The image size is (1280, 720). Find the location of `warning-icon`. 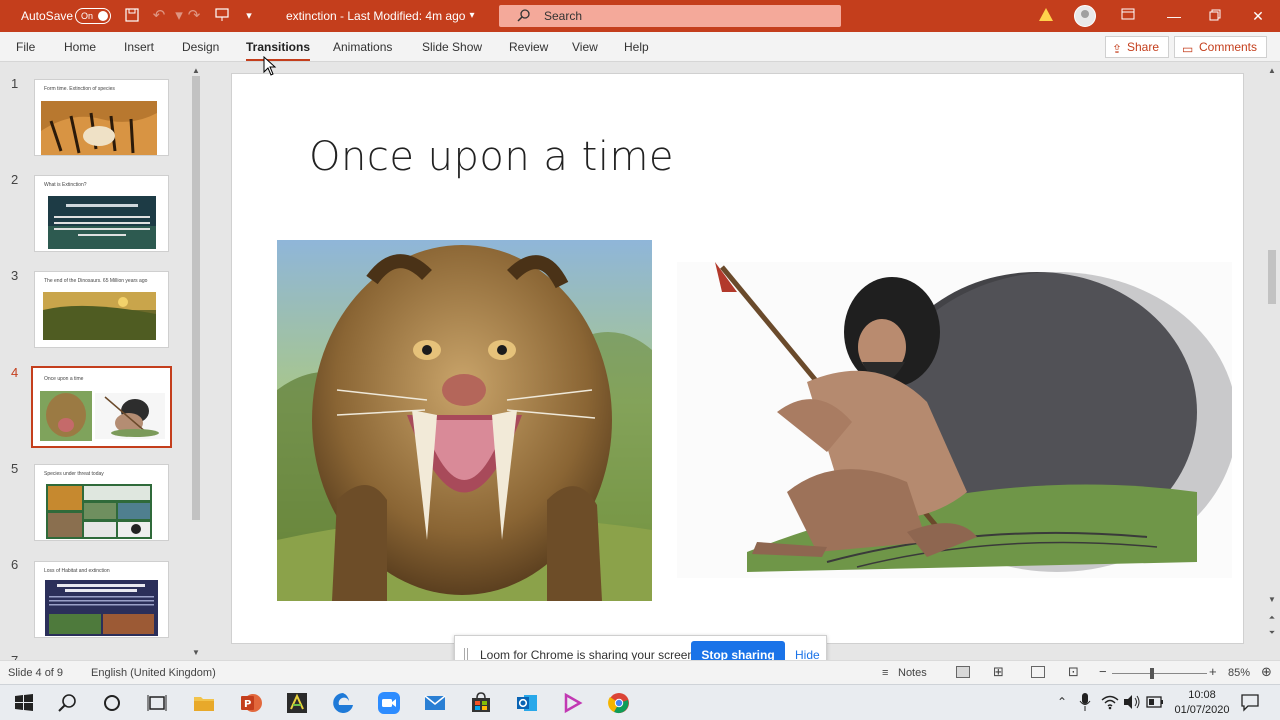

warning-icon is located at coordinates (1046, 14).